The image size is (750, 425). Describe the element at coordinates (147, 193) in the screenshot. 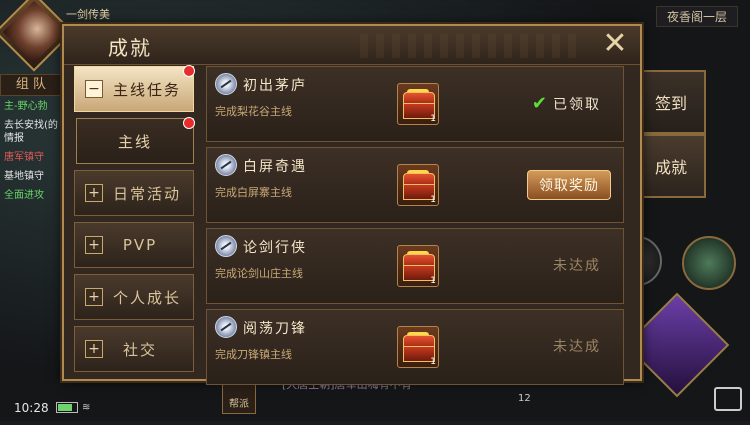

I see `nav-label: 日常活动` at that location.